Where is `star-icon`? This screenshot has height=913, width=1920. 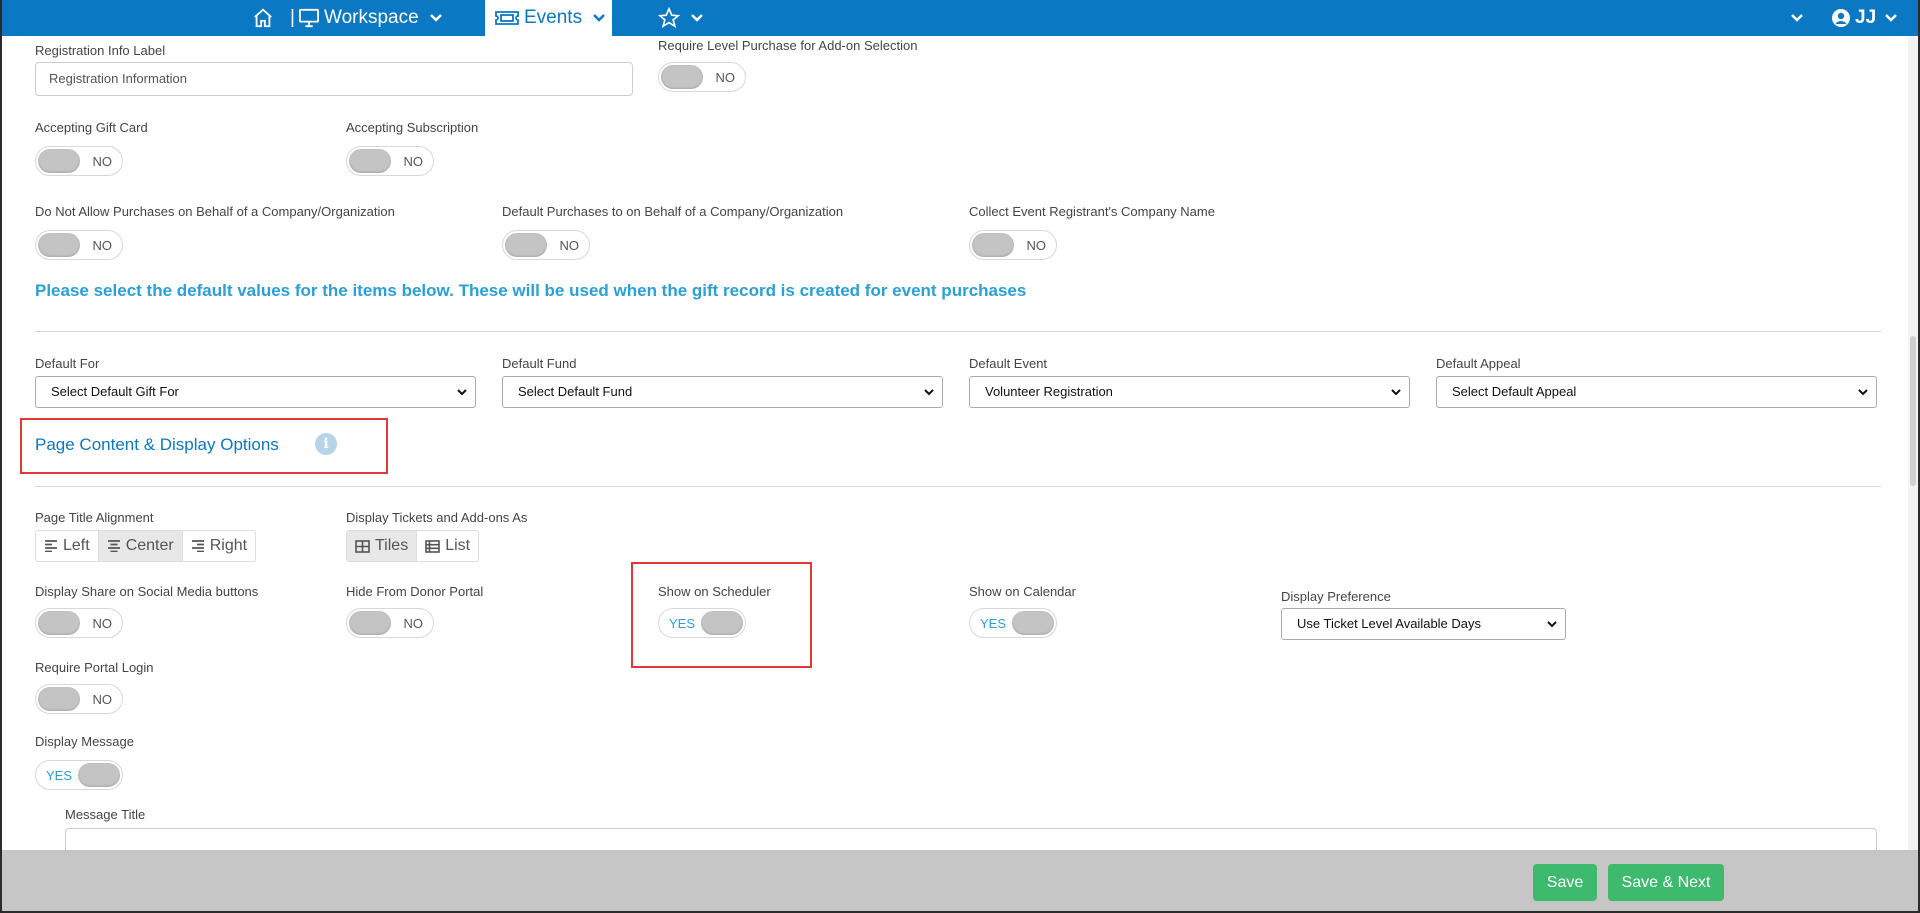
star-icon is located at coordinates (669, 18).